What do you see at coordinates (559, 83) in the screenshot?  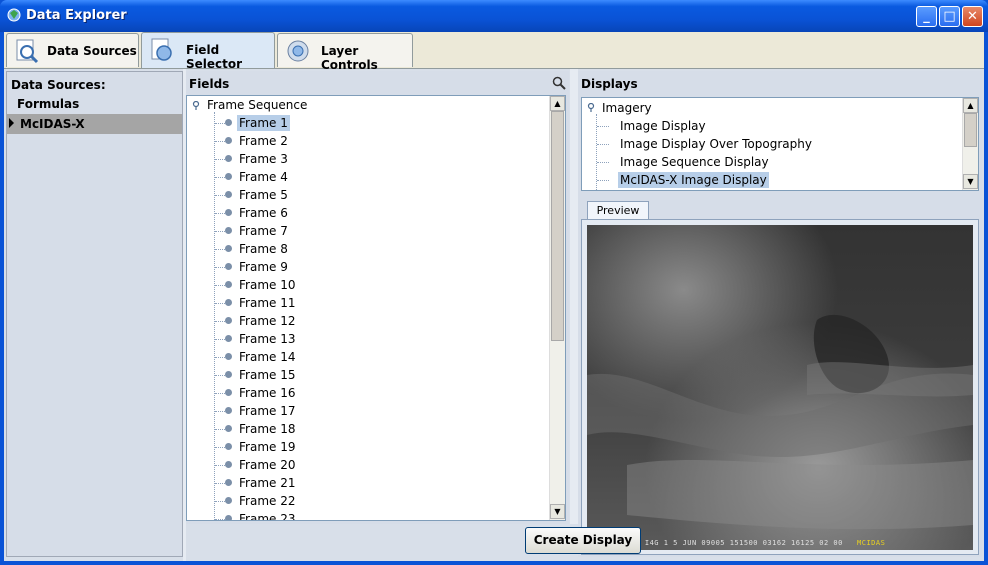 I see `search-icon` at bounding box center [559, 83].